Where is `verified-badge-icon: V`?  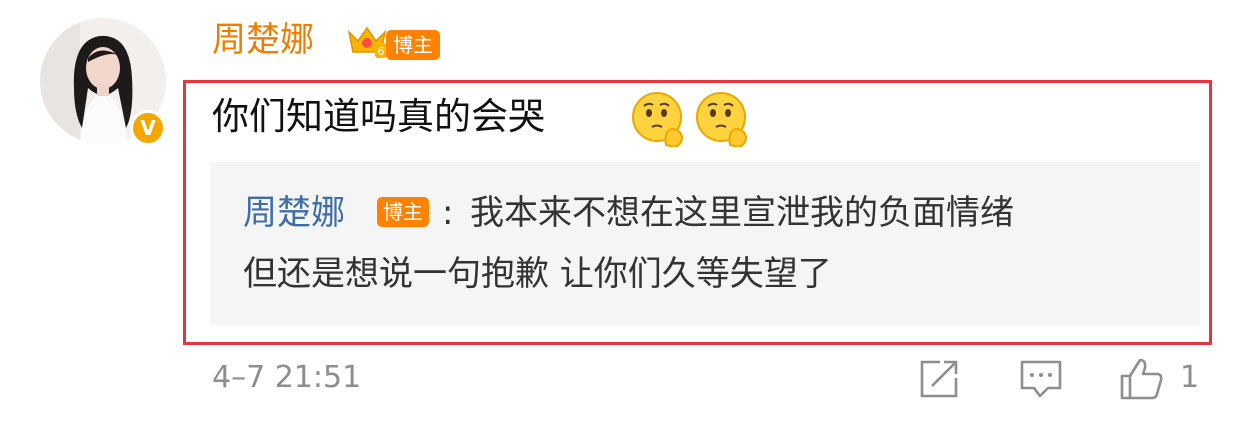 verified-badge-icon: V is located at coordinates (148, 128).